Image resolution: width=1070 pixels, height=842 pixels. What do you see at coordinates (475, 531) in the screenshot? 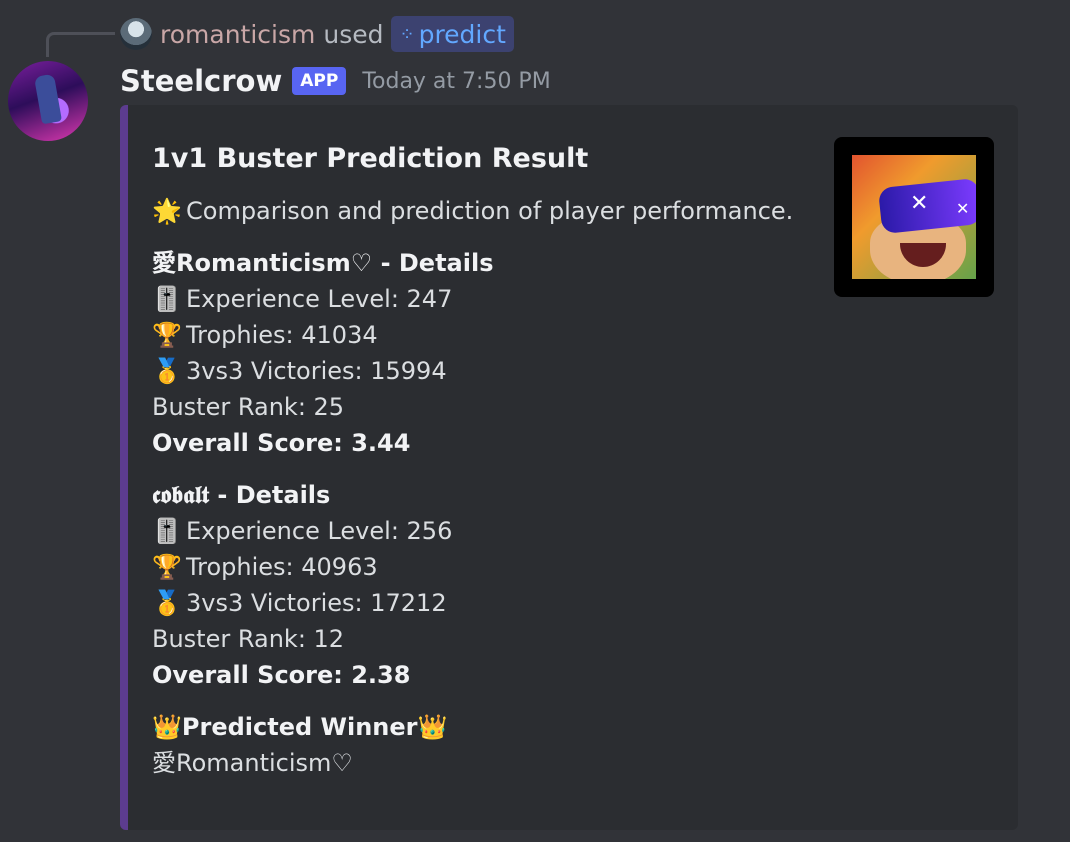
I see `player-2-experience: 🎚️ Experience Level: 256` at bounding box center [475, 531].